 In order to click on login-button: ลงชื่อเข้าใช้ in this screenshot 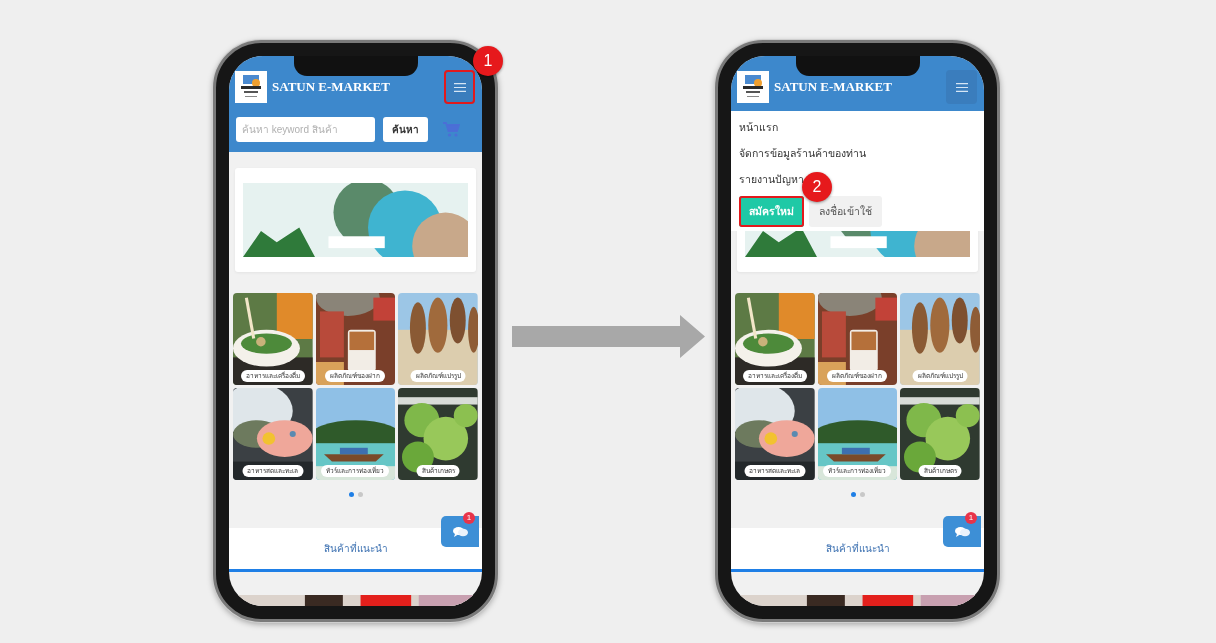, I will do `click(845, 211)`.